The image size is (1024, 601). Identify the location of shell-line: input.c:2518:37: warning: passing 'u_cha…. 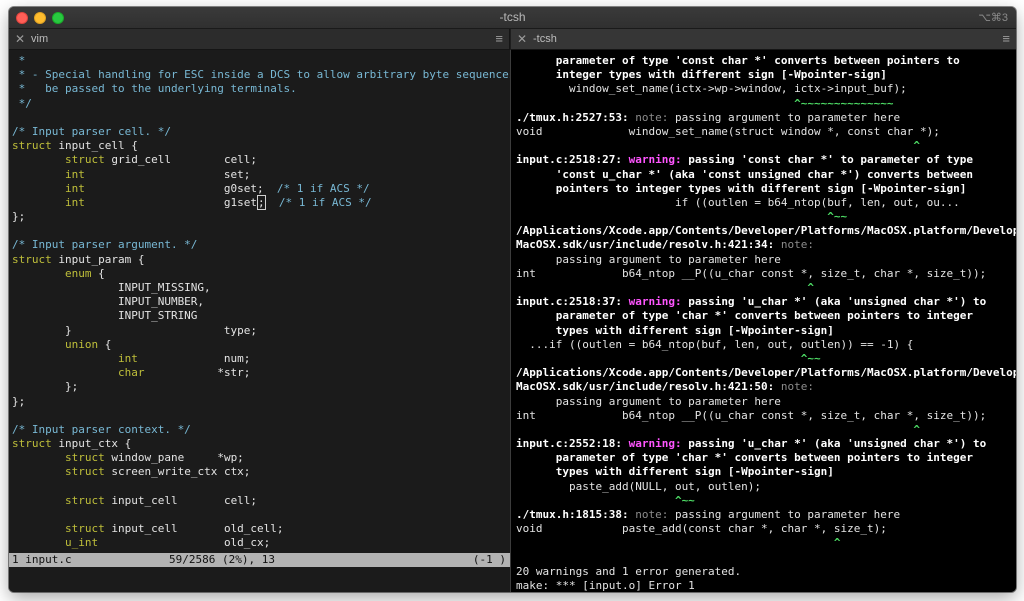
(766, 302).